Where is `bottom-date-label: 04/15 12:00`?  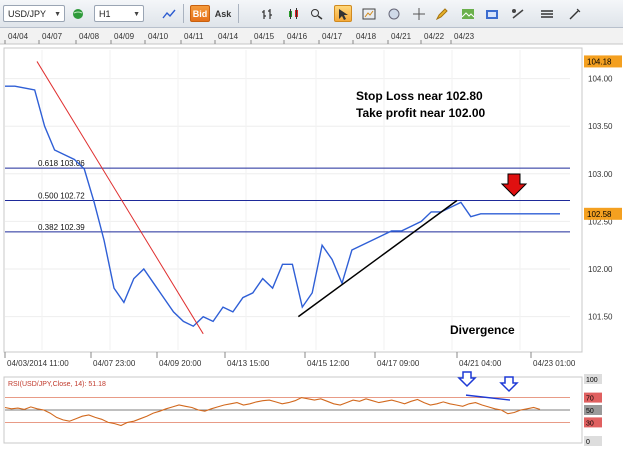
bottom-date-label: 04/15 12:00 is located at coordinates (328, 363).